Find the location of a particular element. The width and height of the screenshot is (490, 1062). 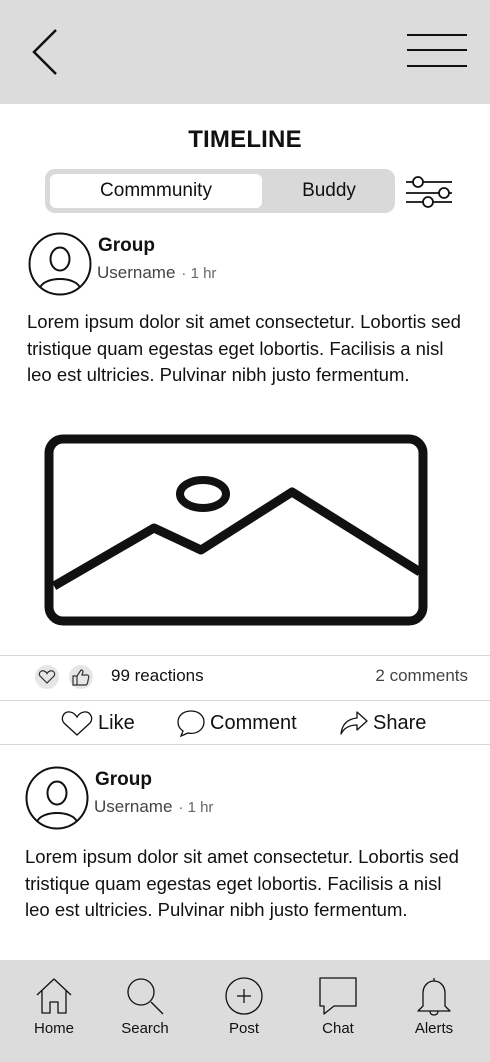

post-image is located at coordinates (236, 530).